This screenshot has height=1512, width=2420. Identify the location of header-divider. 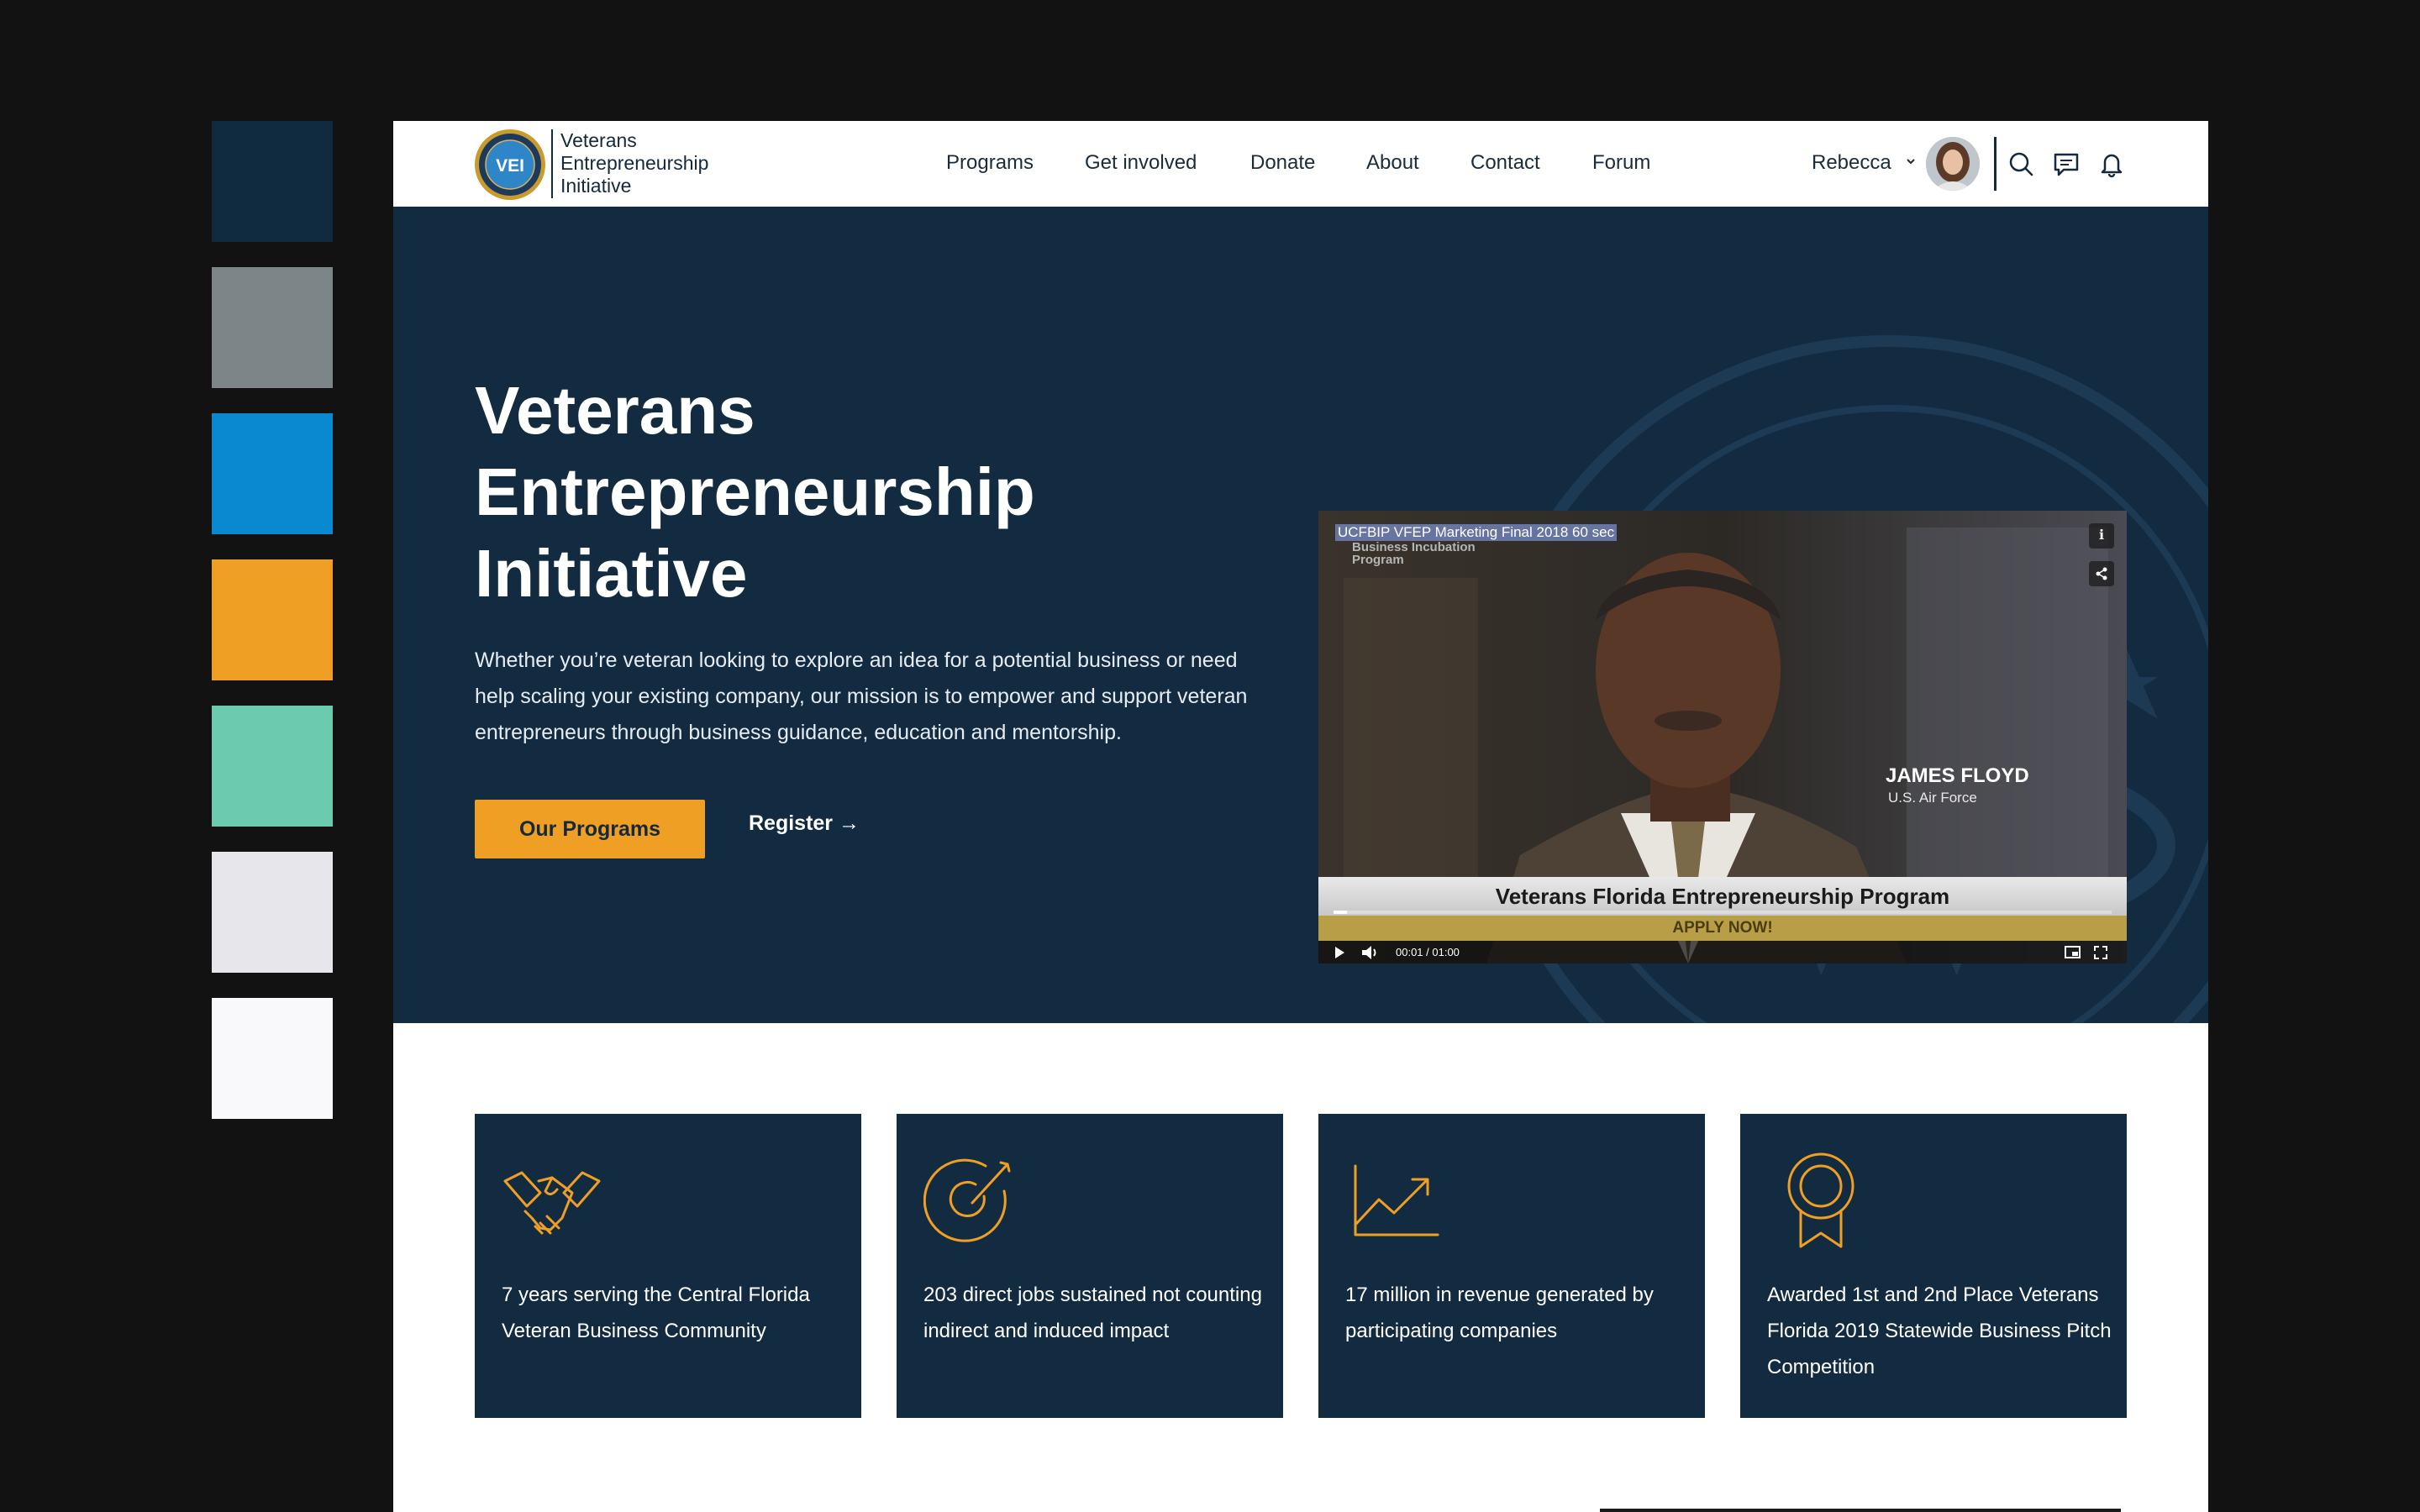
(1995, 164).